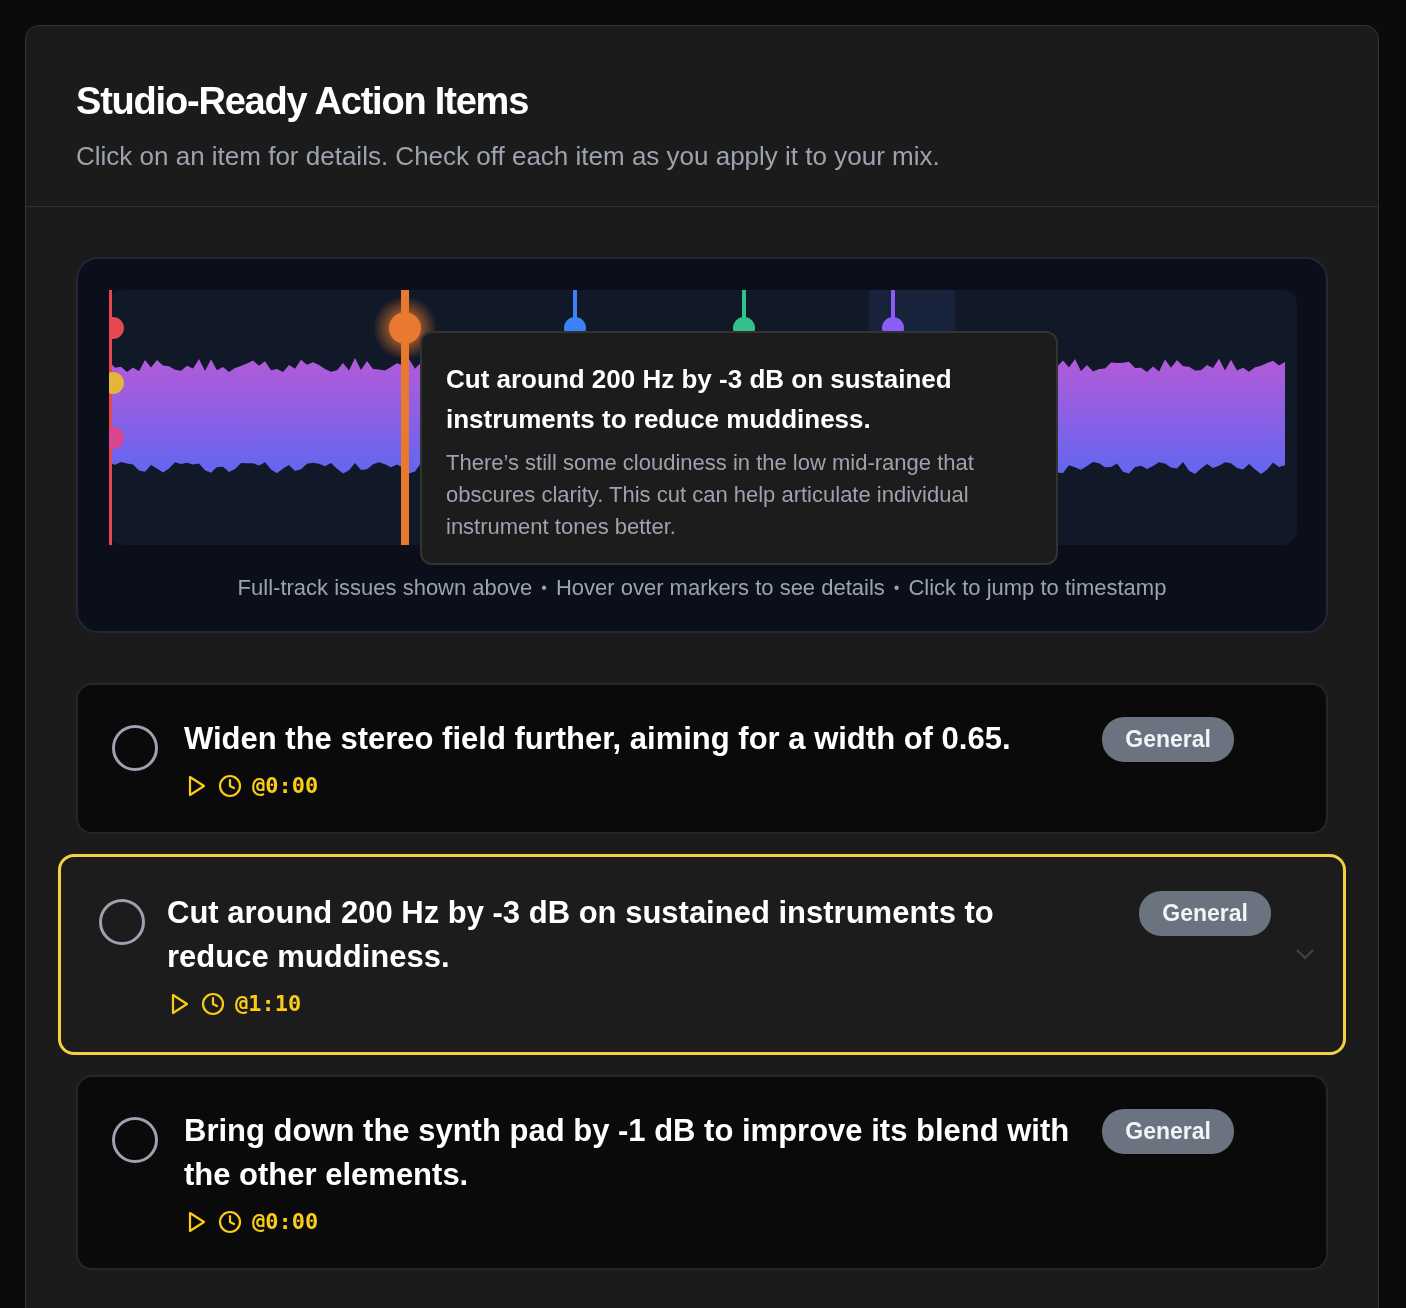 This screenshot has width=1406, height=1308. I want to click on page-title: Studio-Ready Action Items, so click(303, 101).